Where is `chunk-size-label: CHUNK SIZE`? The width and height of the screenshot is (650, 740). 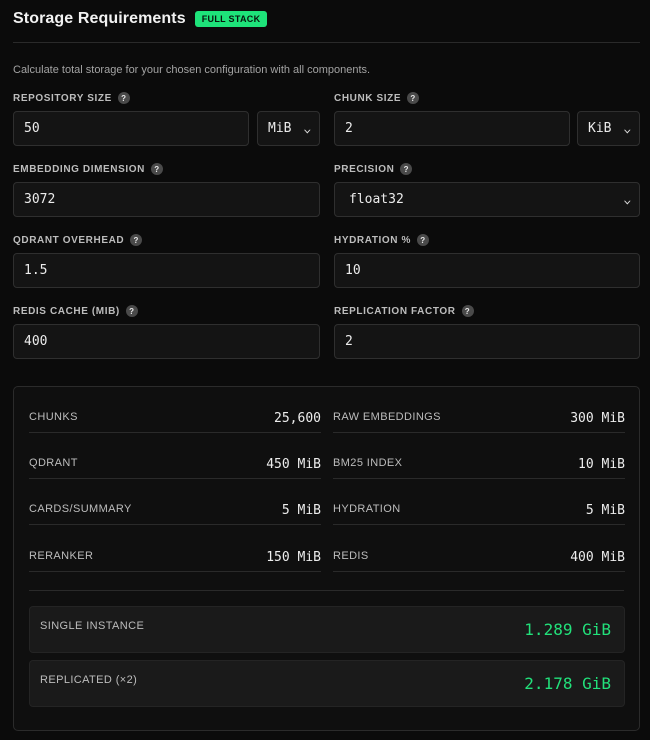 chunk-size-label: CHUNK SIZE is located at coordinates (368, 98).